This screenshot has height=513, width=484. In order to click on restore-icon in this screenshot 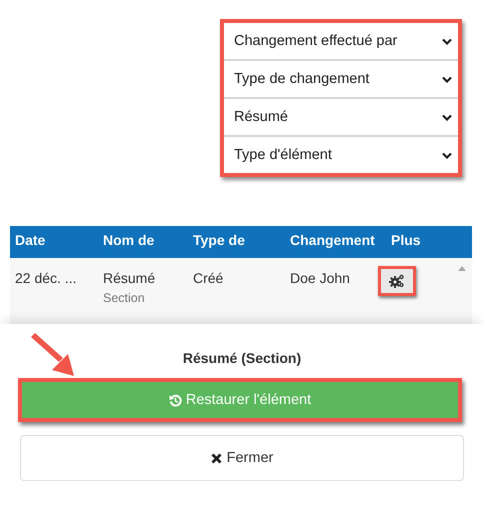, I will do `click(175, 400)`.